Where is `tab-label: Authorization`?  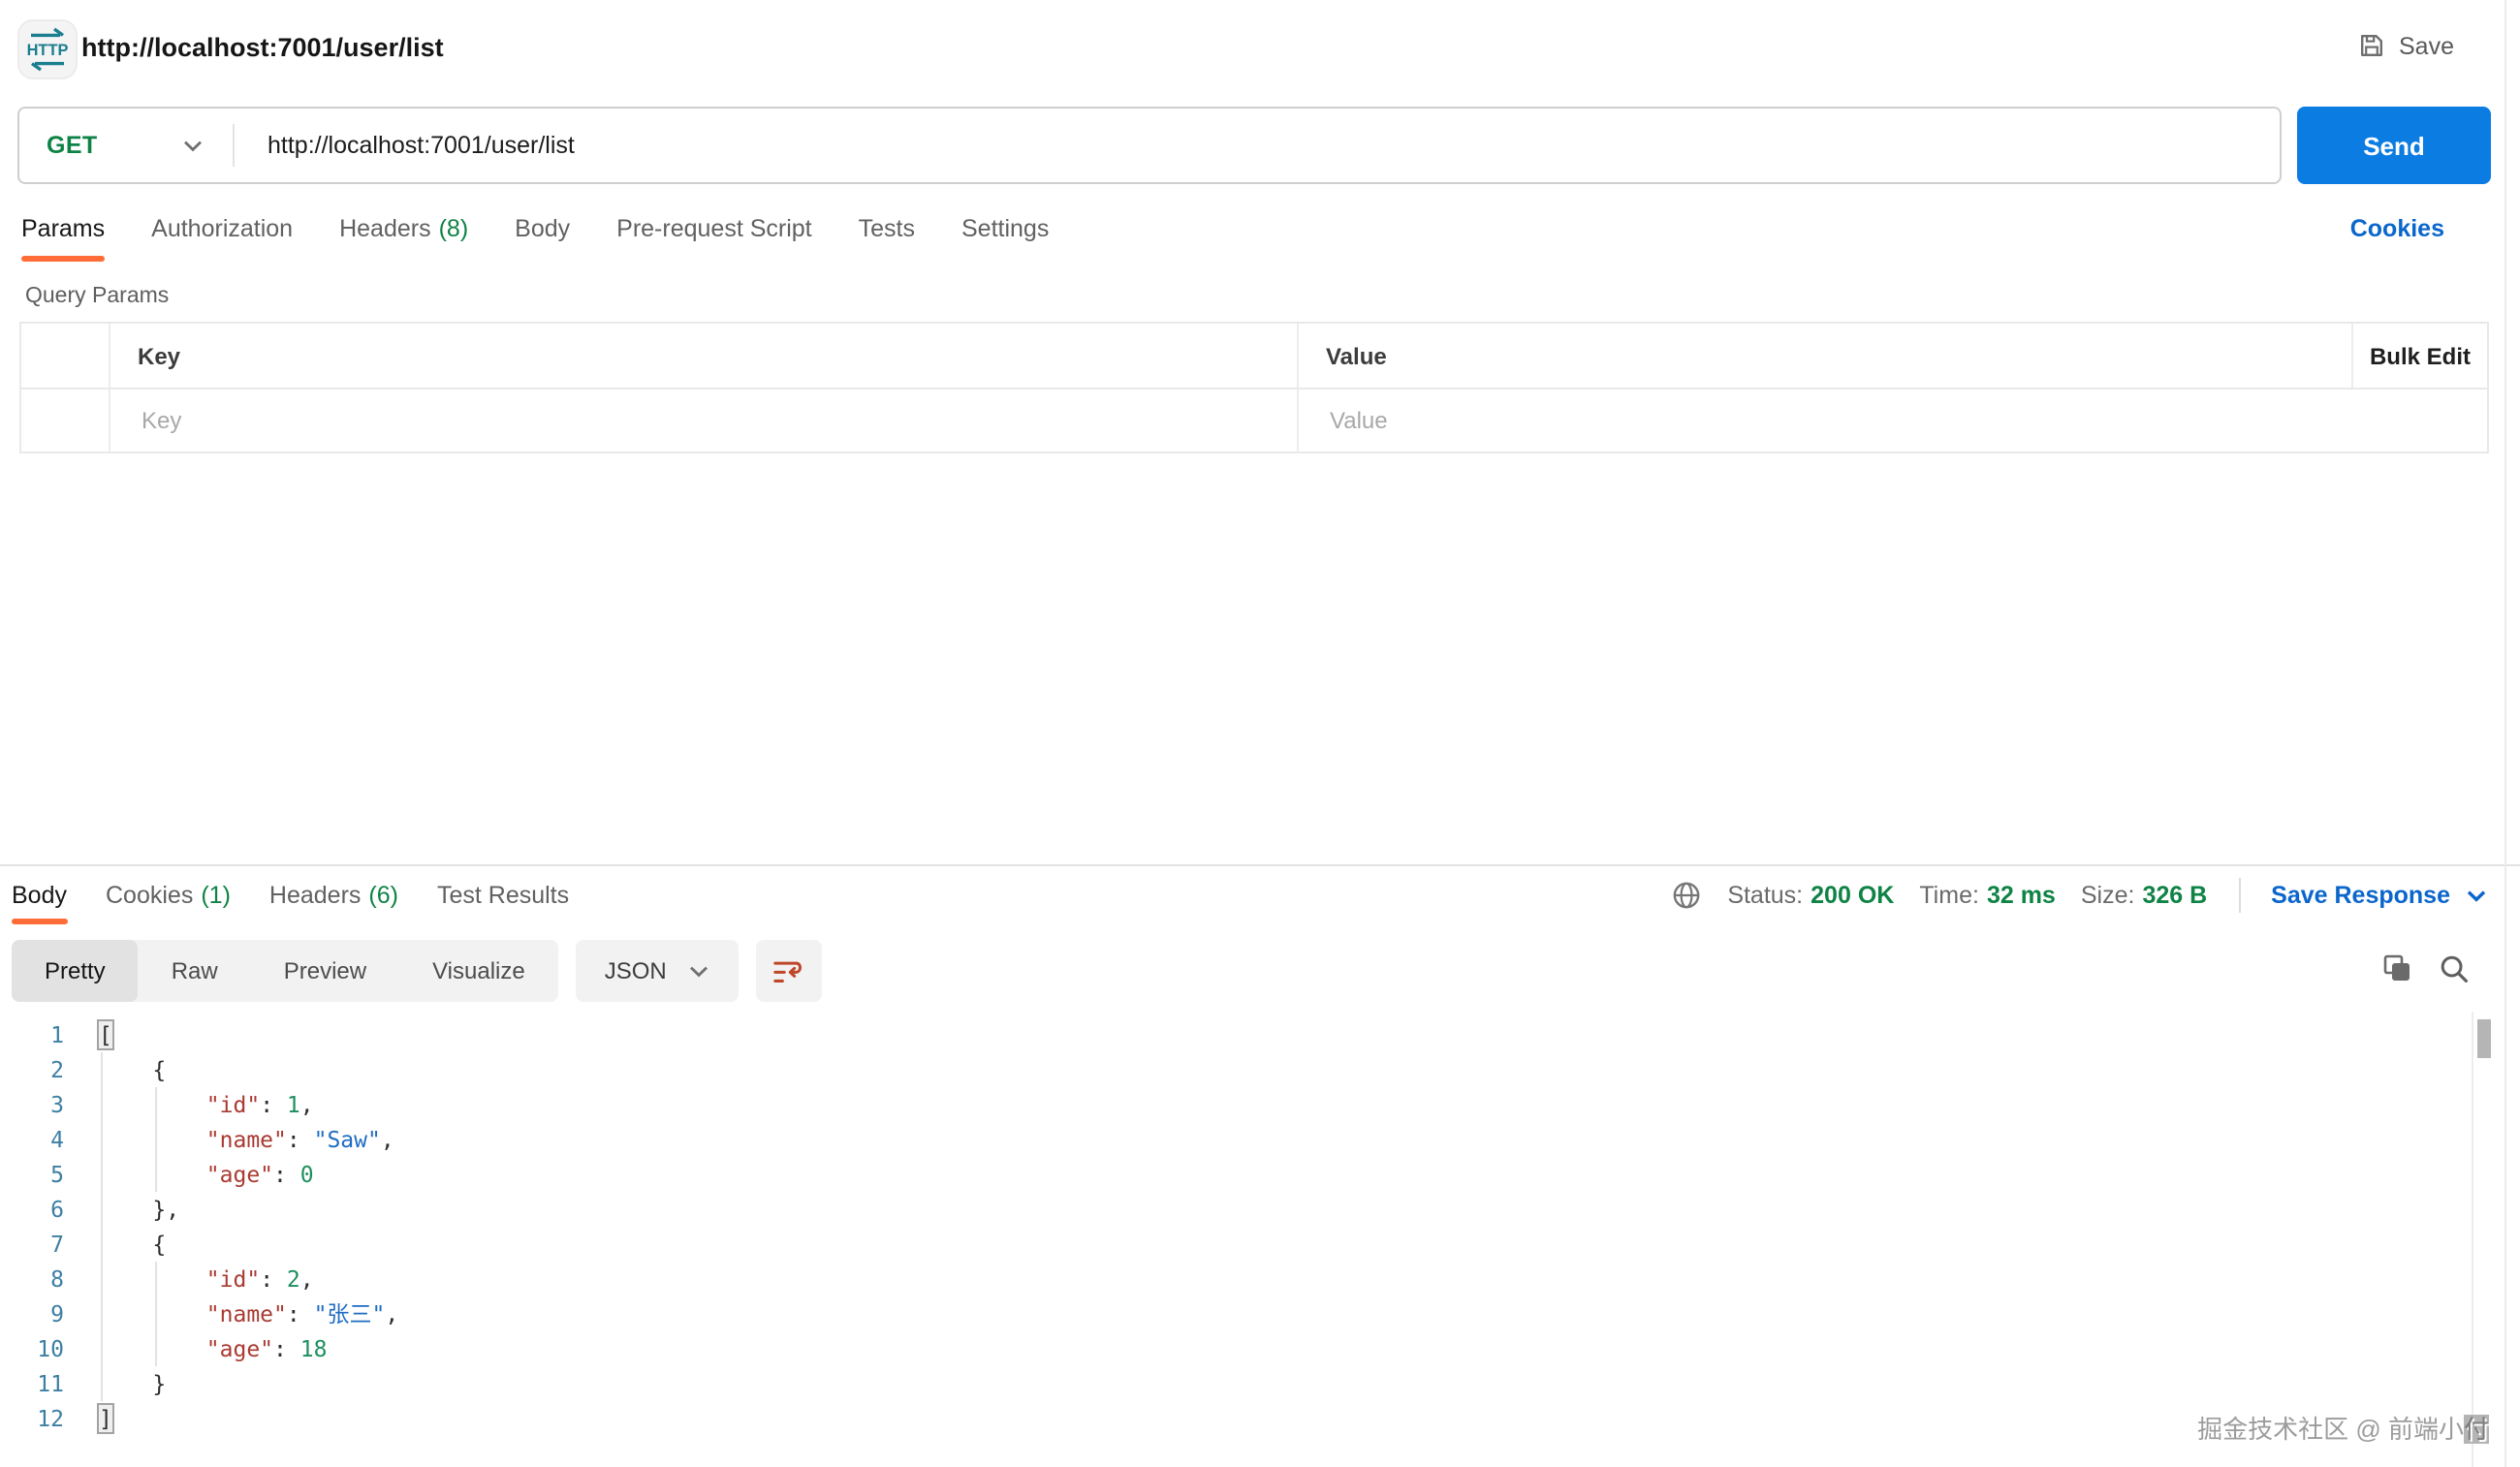
tab-label: Authorization is located at coordinates (222, 228).